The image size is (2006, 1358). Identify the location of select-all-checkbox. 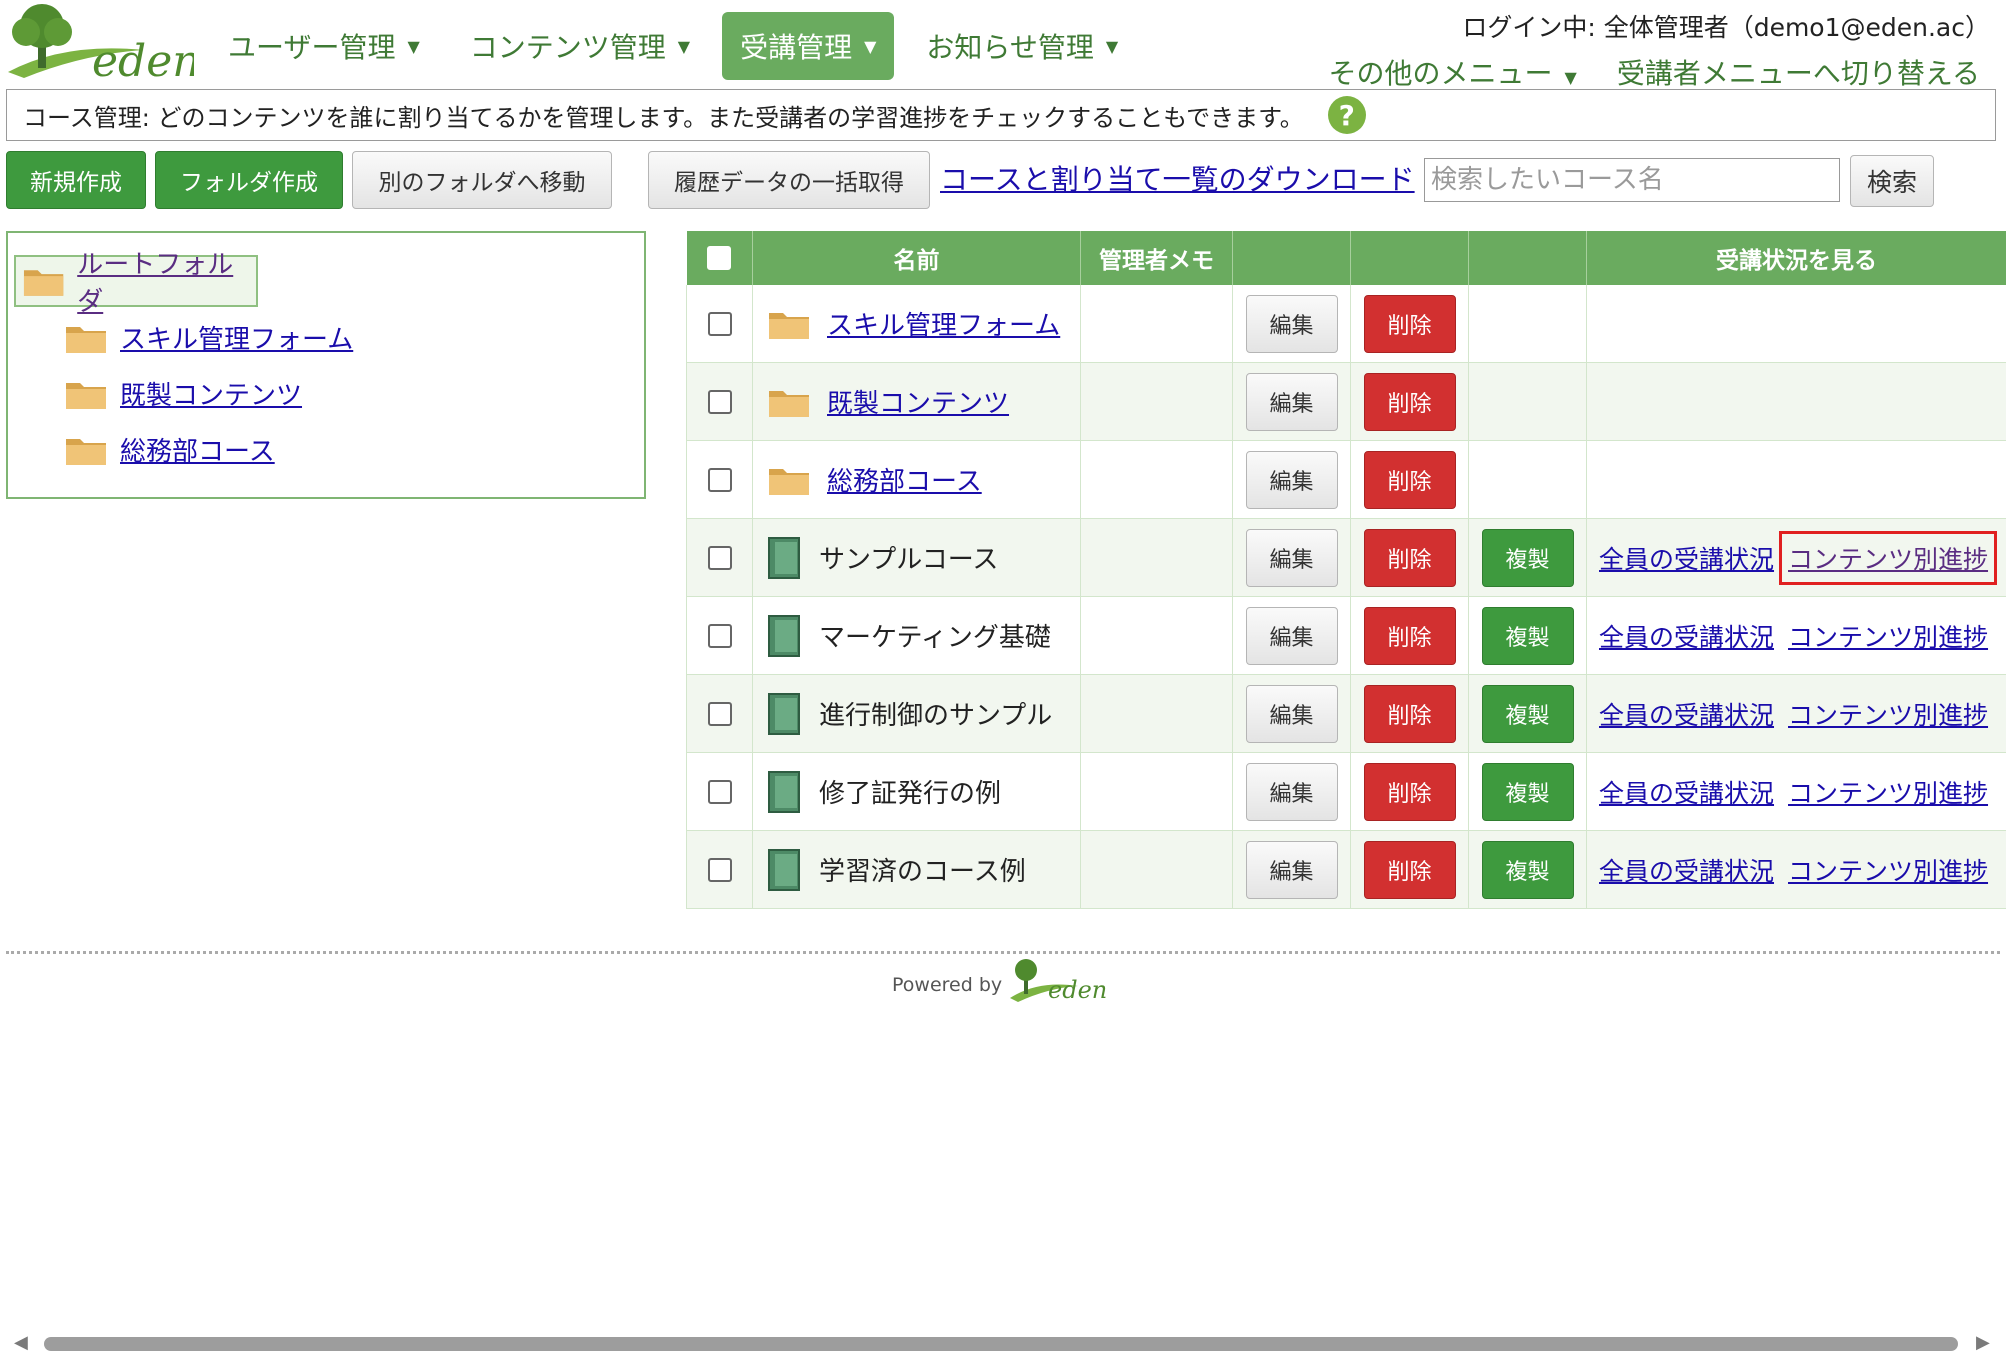
(719, 258).